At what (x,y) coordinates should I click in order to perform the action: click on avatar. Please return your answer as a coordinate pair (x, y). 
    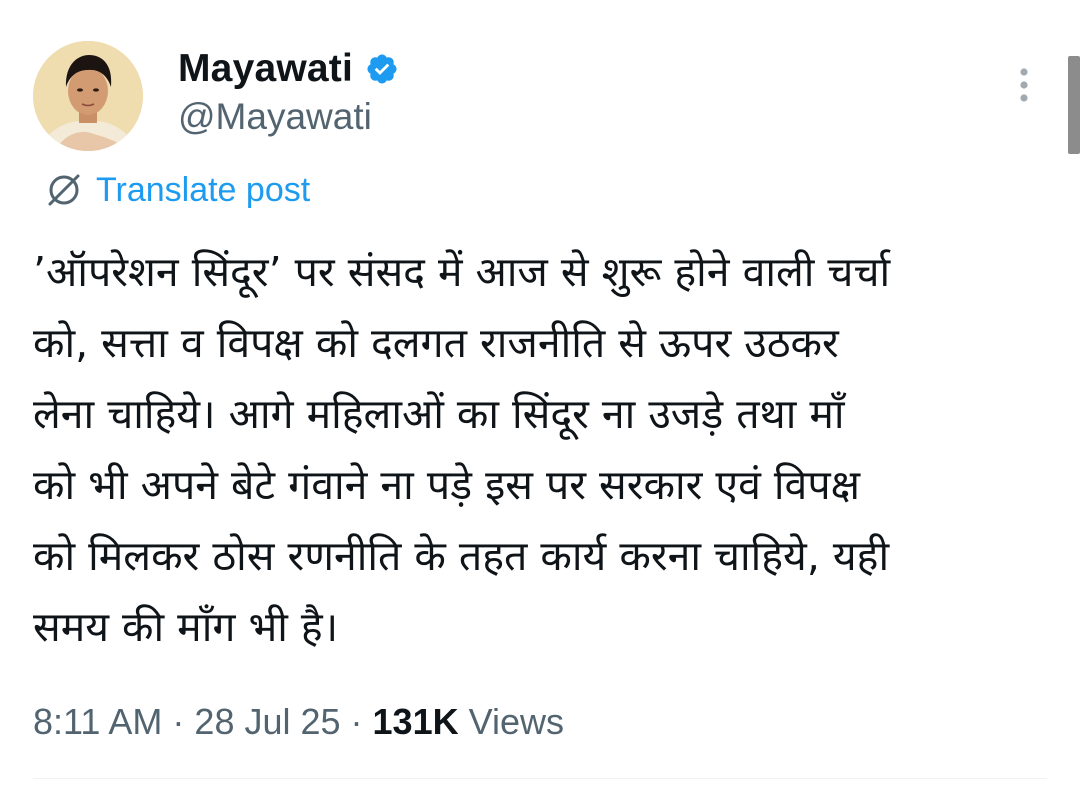
    Looking at the image, I should click on (88, 96).